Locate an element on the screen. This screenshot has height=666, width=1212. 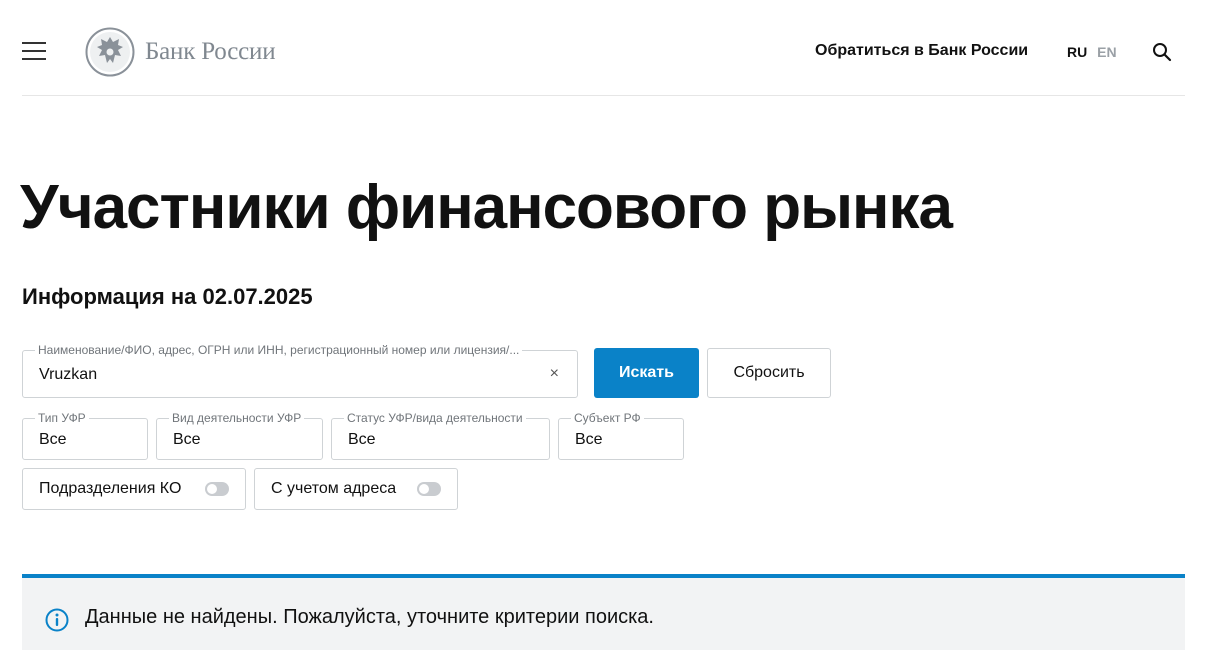
menu-icon is located at coordinates (34, 51).